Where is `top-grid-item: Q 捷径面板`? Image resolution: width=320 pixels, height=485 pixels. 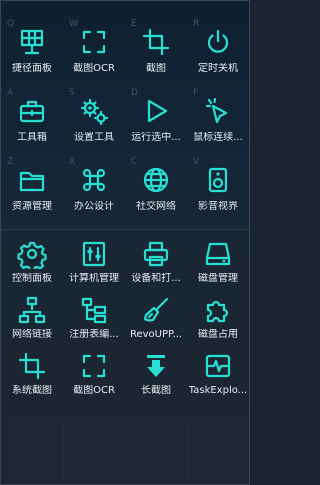 top-grid-item: Q 捷径面板 is located at coordinates (32, 56).